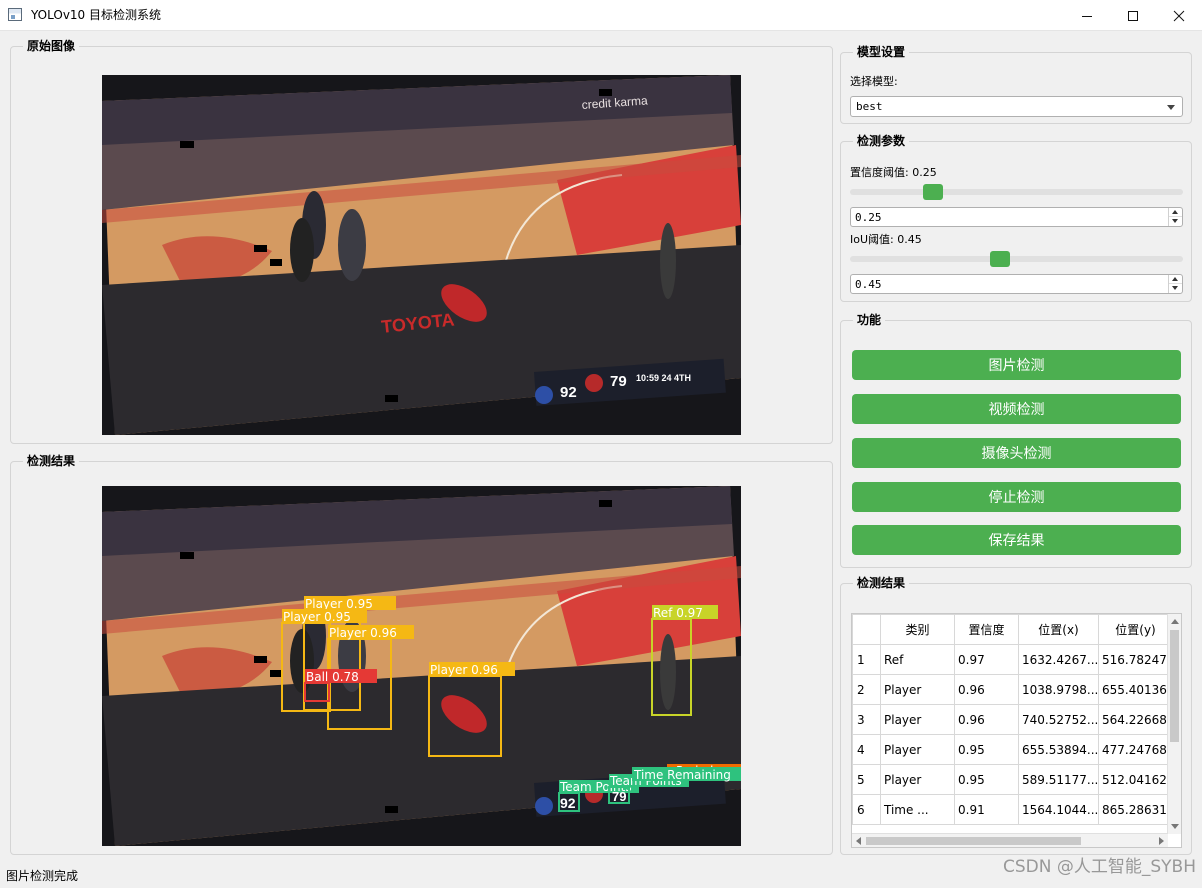  I want to click on column-header-confidence: 置信度, so click(986, 629).